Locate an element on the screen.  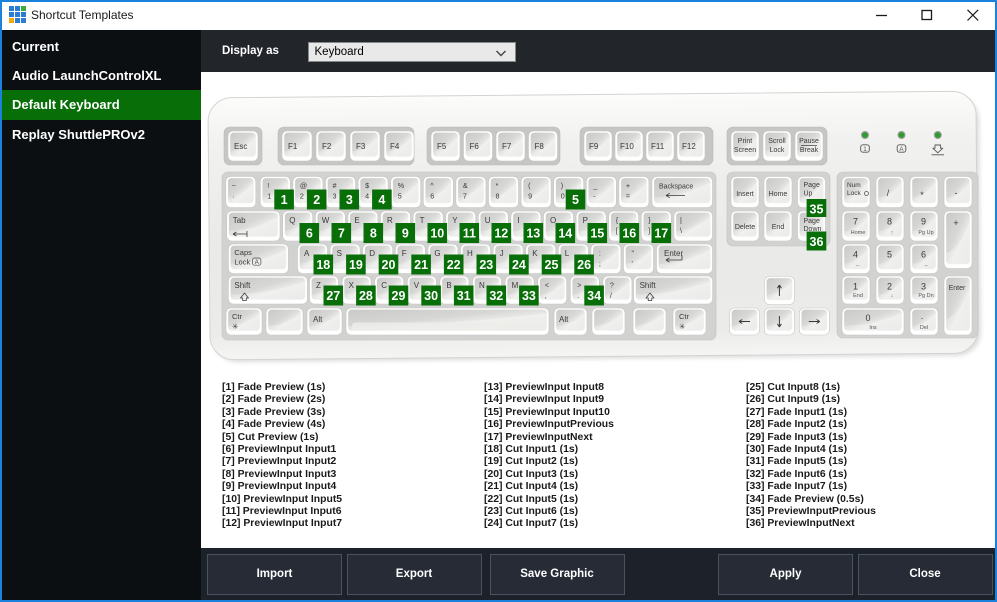
svg-text: F6 is located at coordinates (475, 146).